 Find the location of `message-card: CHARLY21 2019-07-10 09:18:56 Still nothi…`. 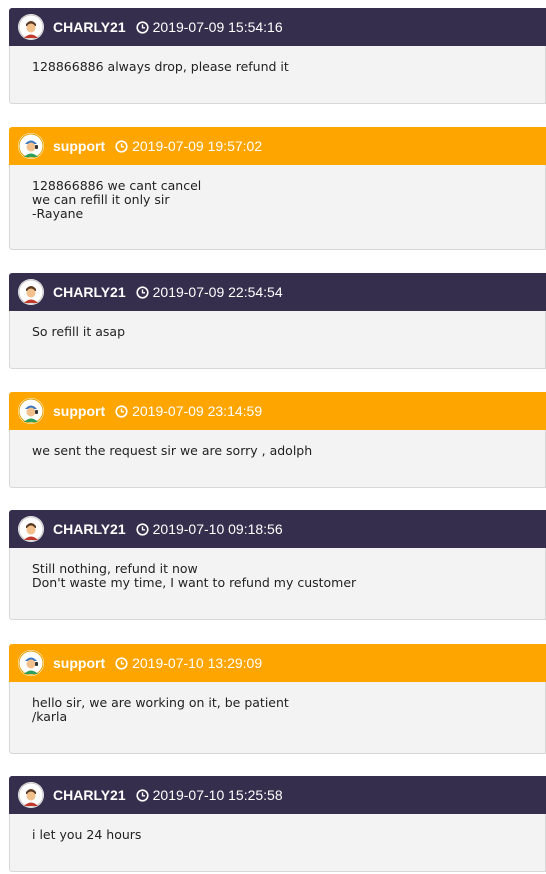

message-card: CHARLY21 2019-07-10 09:18:56 Still nothi… is located at coordinates (277, 565).